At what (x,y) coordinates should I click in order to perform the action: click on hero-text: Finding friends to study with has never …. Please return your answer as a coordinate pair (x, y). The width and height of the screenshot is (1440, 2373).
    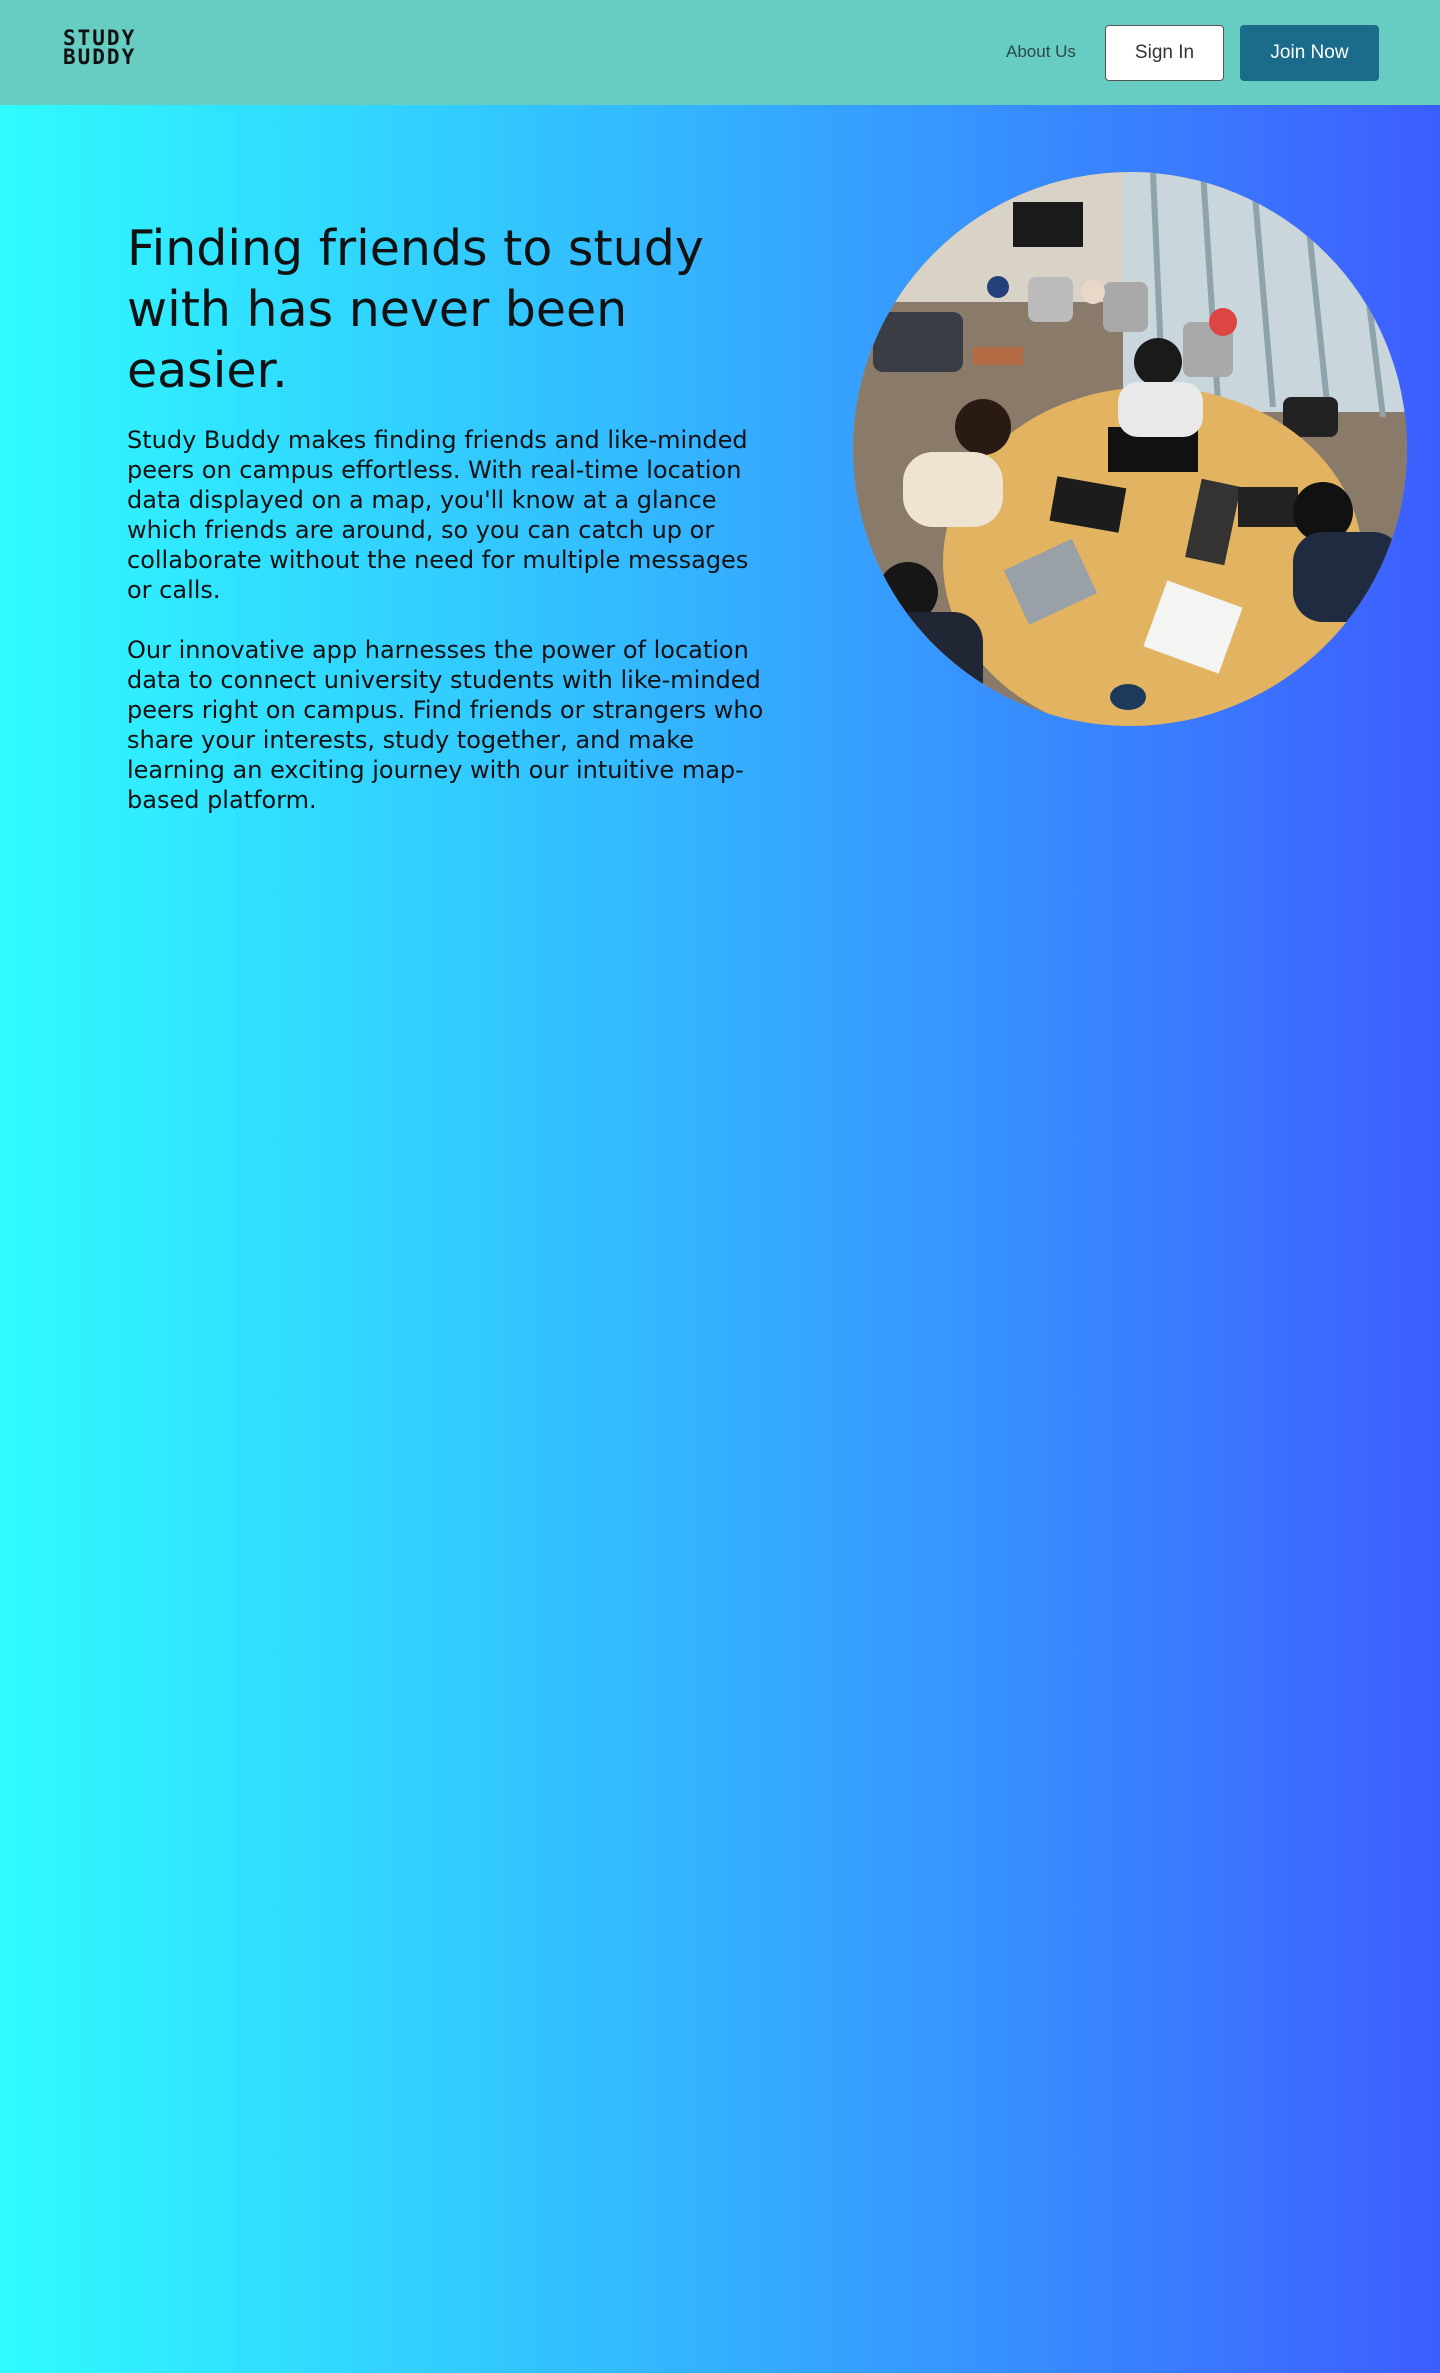
    Looking at the image, I should click on (457, 516).